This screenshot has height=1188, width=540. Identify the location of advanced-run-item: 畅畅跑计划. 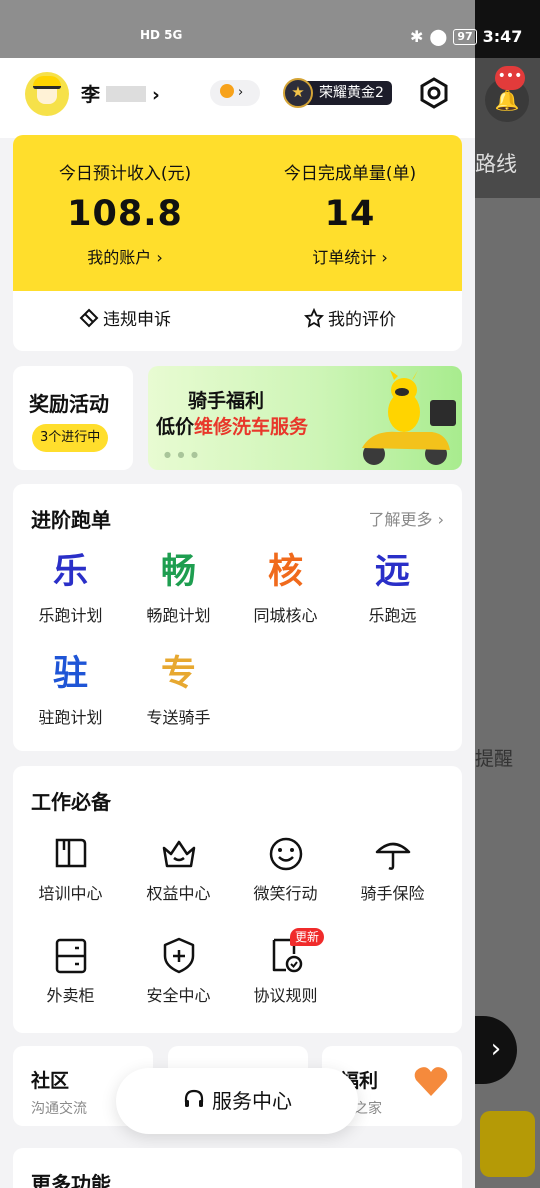
(178, 587).